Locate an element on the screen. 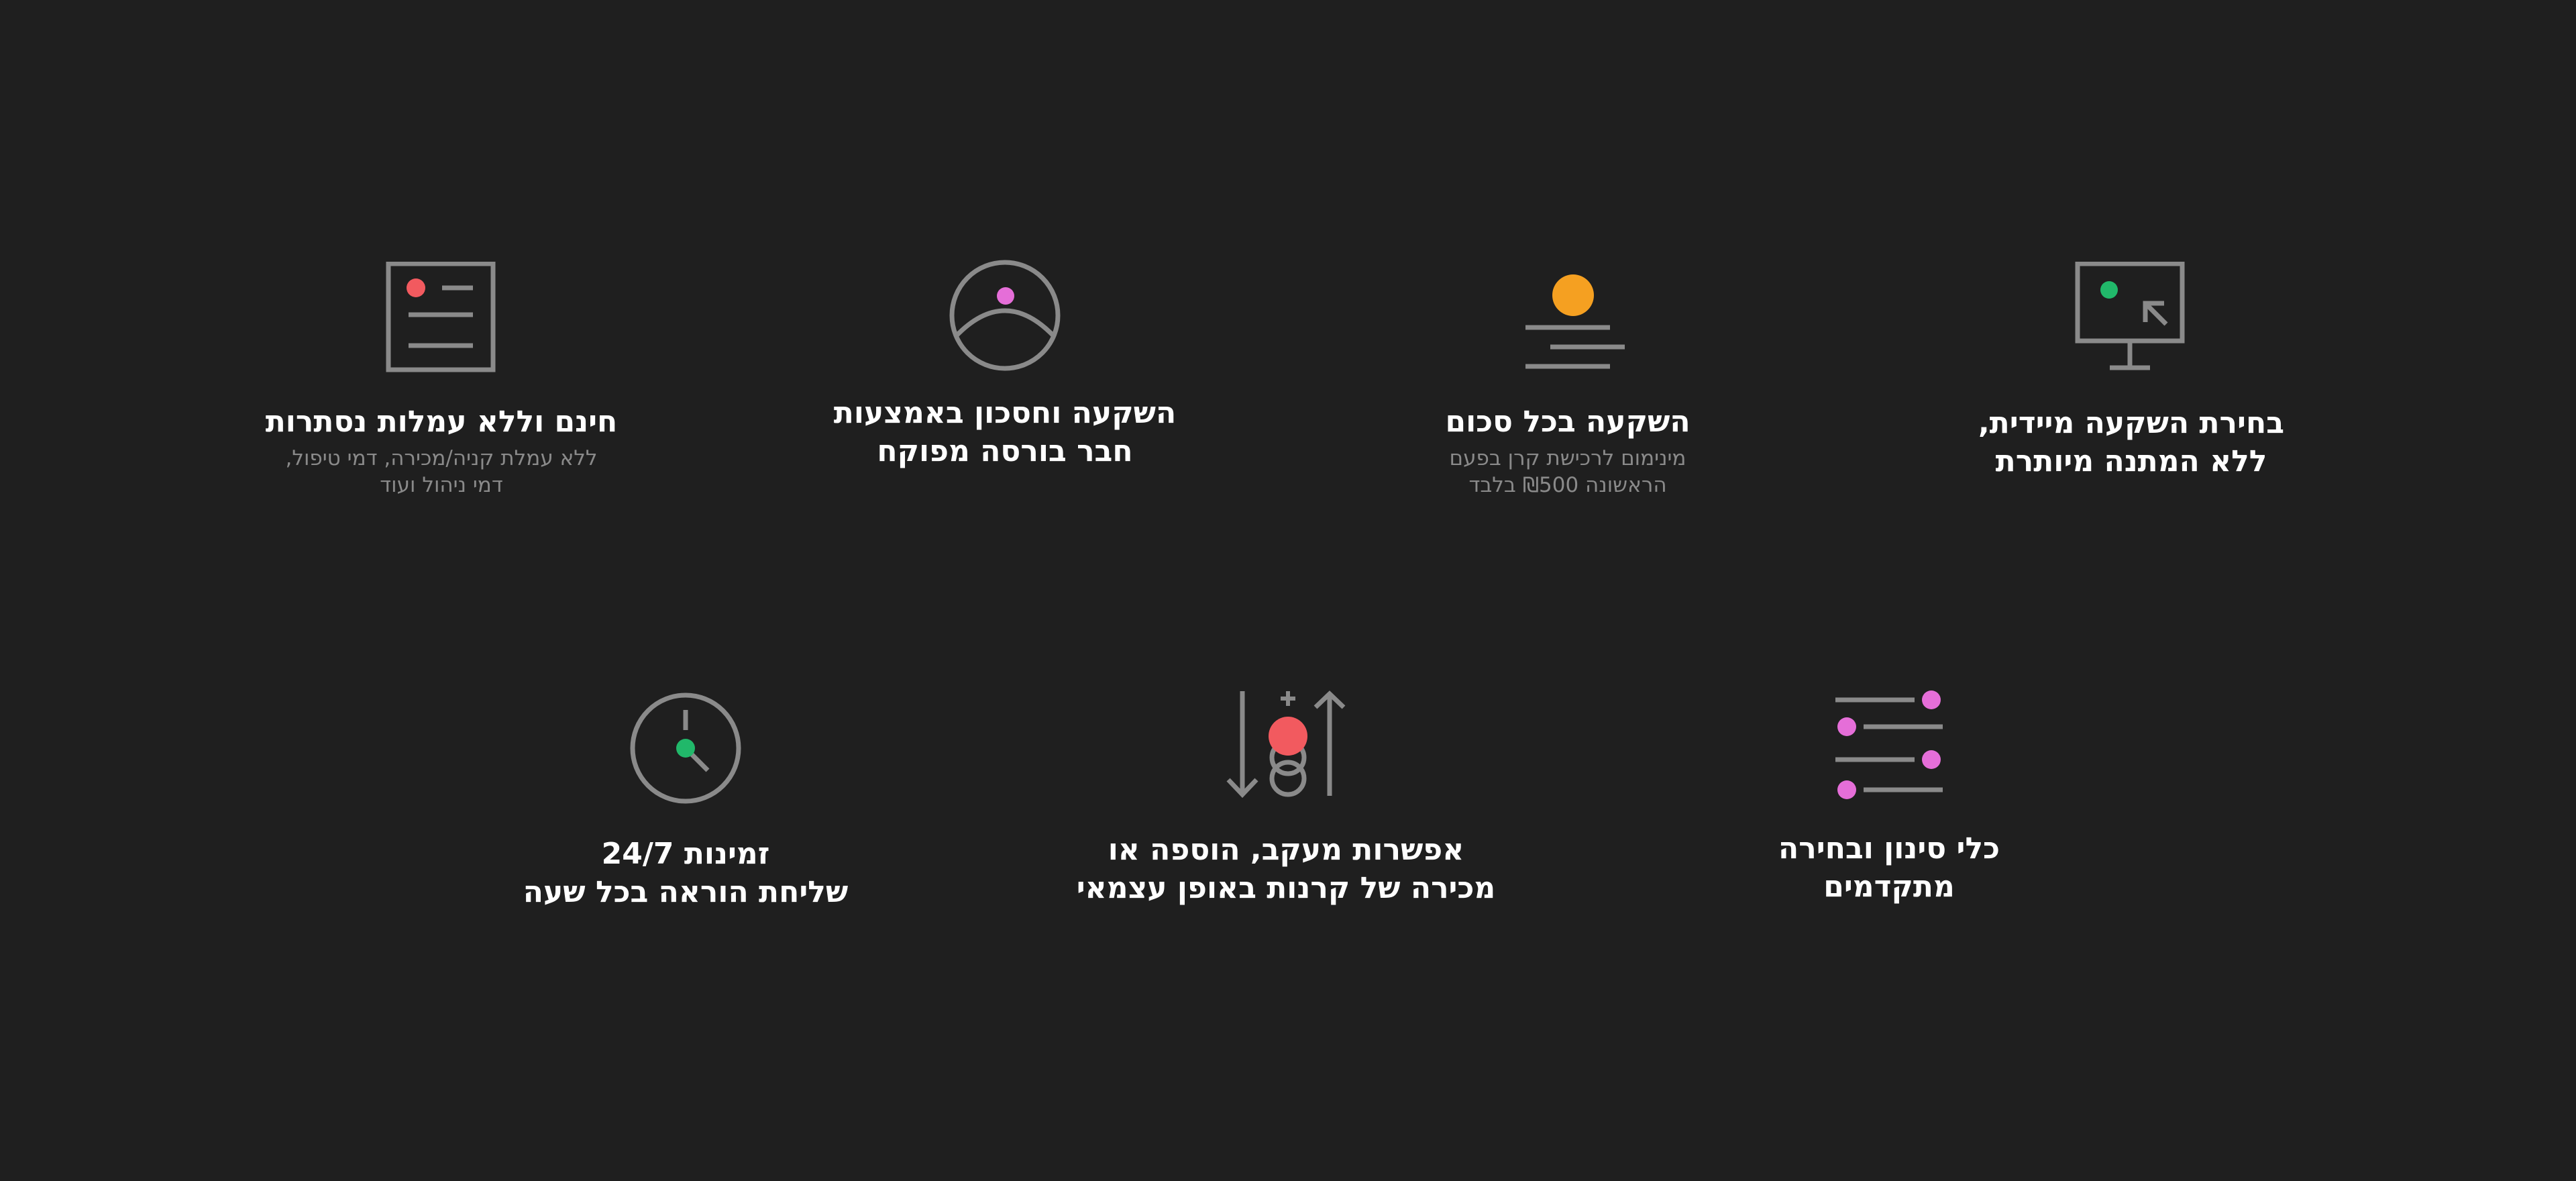 The width and height of the screenshot is (2576, 1181). status-dot-red is located at coordinates (416, 287).